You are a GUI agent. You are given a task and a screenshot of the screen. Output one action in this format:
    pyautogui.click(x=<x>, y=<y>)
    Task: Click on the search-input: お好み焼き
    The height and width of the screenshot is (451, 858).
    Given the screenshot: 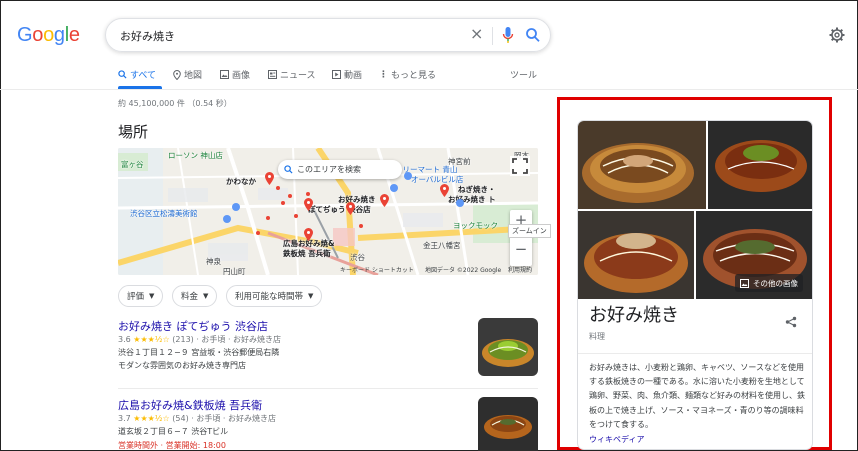 What is the action you would take?
    pyautogui.click(x=147, y=36)
    